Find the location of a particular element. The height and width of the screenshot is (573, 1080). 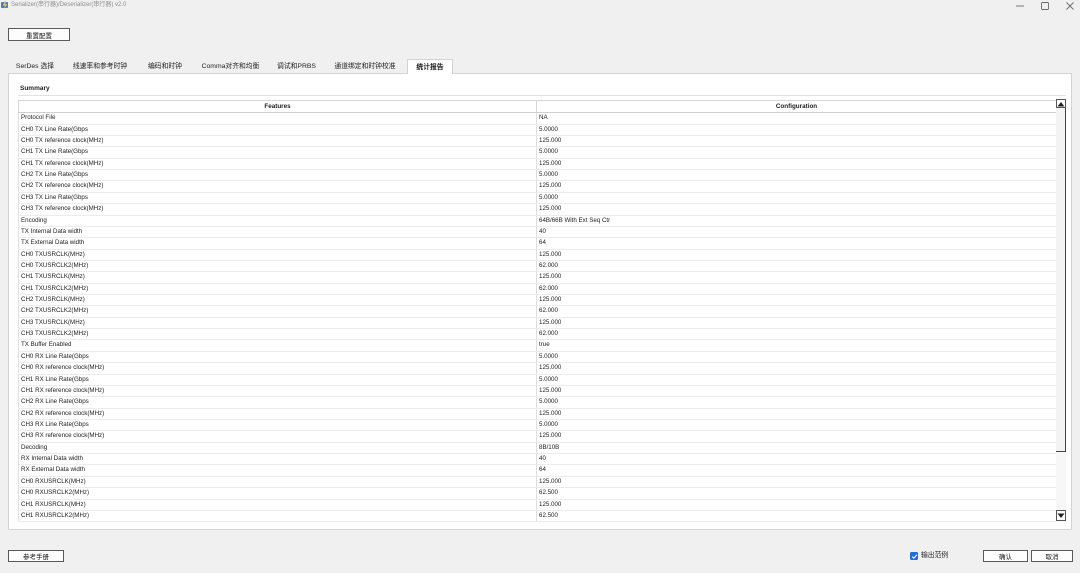

table-row: CH0 TXUSRCLK(MHz) 125.000 is located at coordinates (537, 255).